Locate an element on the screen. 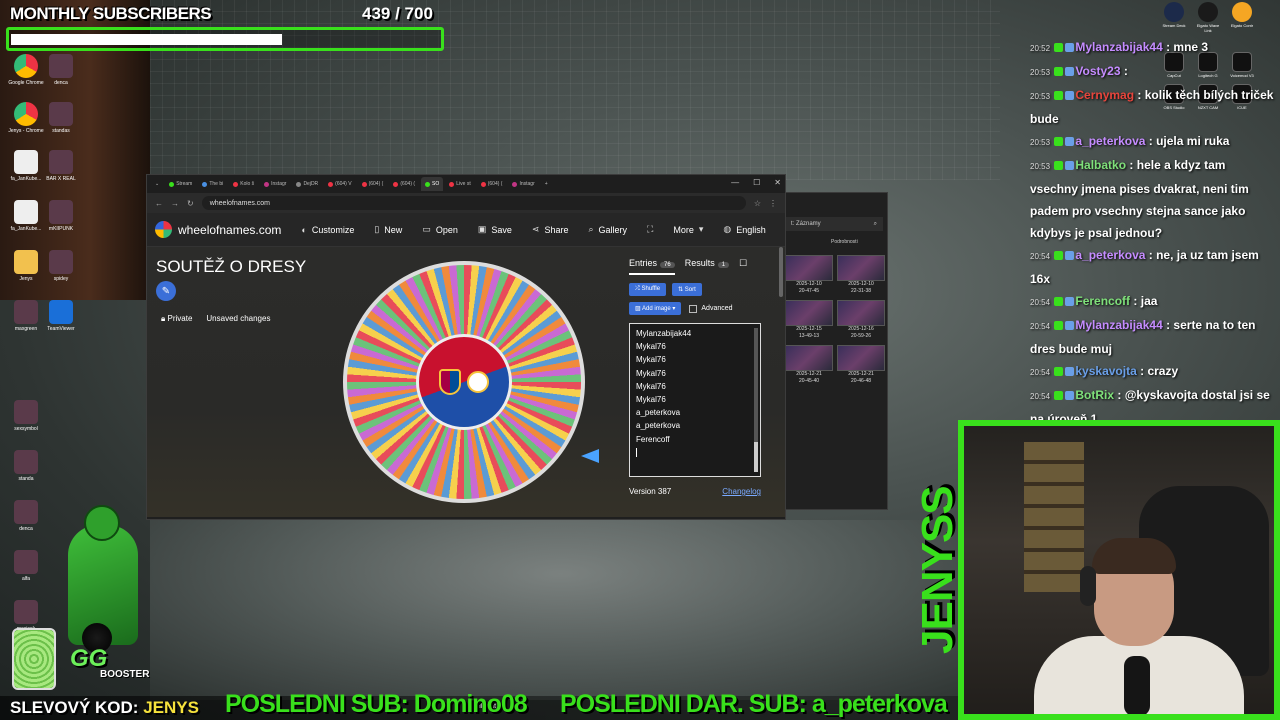  tray-app-icon: Elgato Contr is located at coordinates (1242, 17).